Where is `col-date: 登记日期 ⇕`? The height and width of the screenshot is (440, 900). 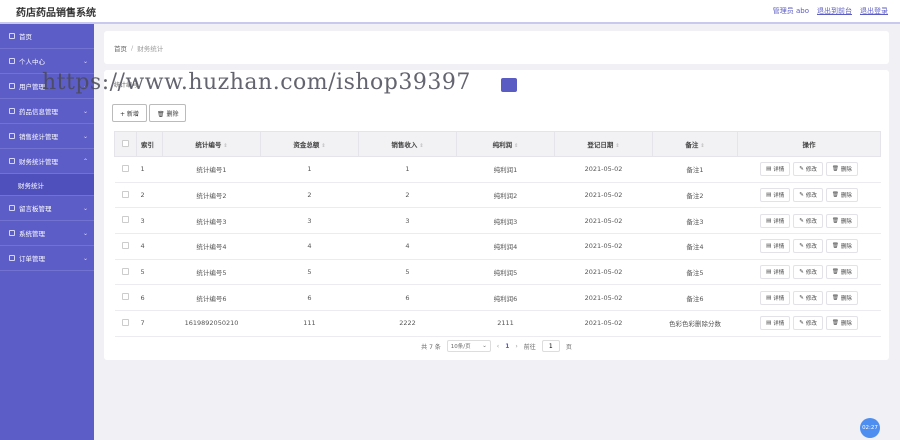 col-date: 登记日期 ⇕ is located at coordinates (603, 144).